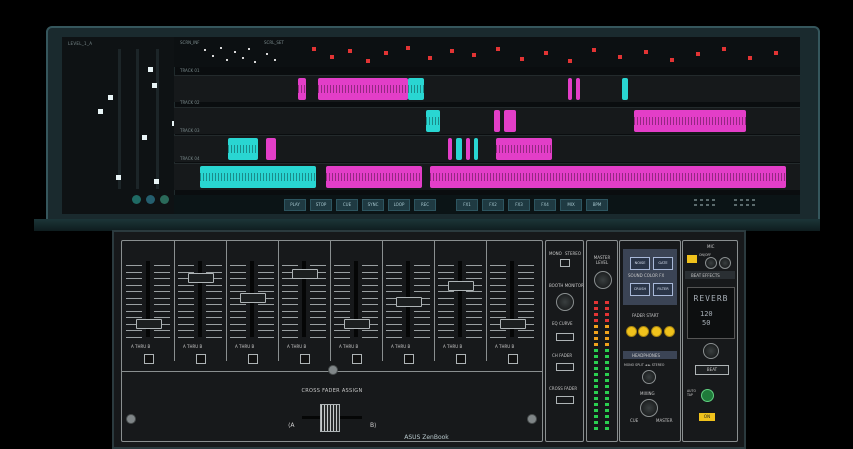 The width and height of the screenshot is (853, 449). I want to click on transport-button: SYNC, so click(373, 205).